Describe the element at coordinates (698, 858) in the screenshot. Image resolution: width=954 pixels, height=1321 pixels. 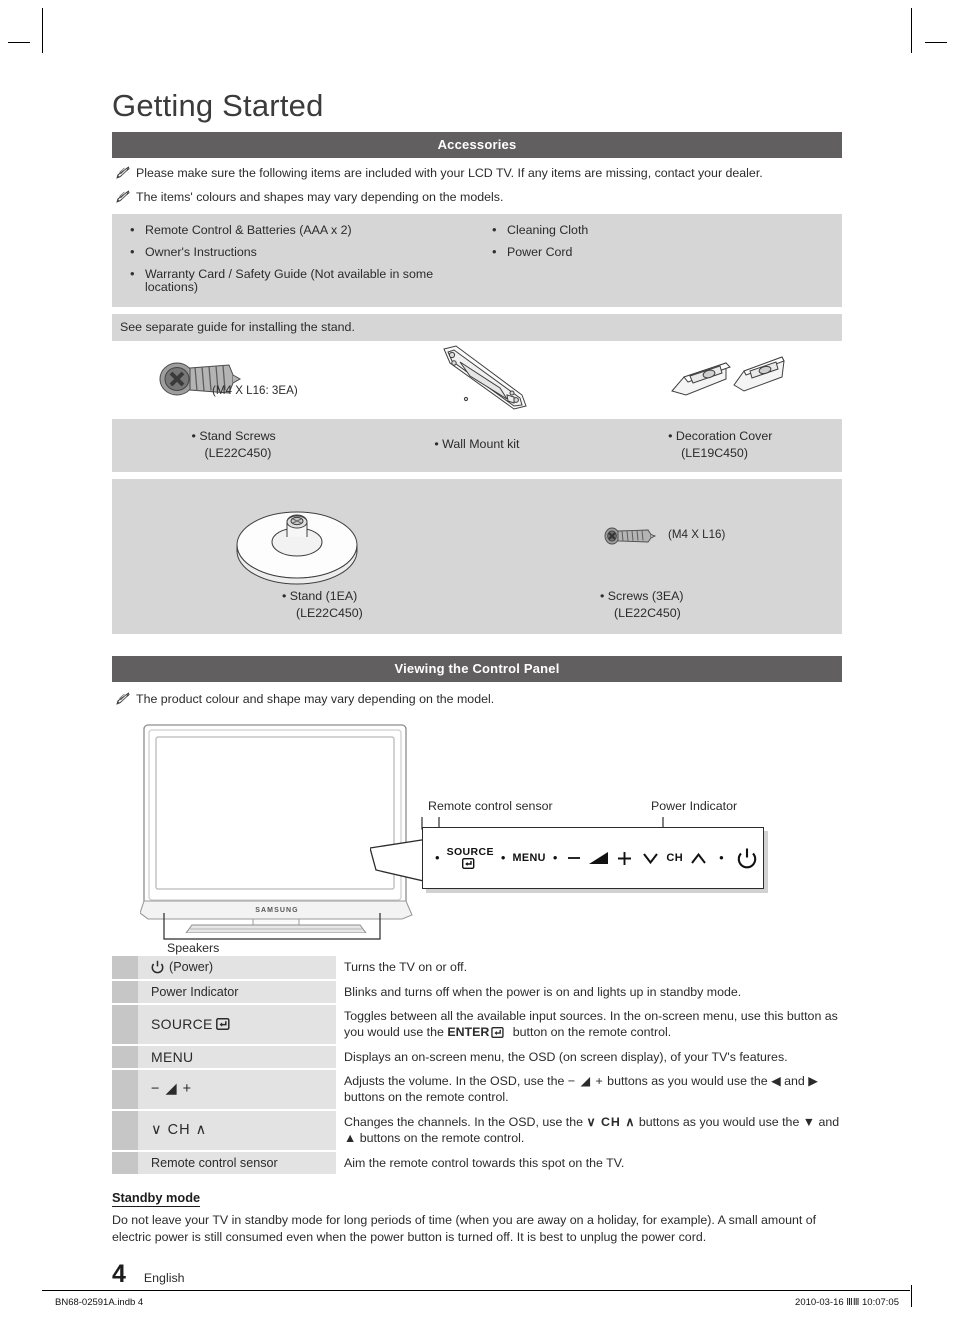
I see `channel-up-button` at that location.